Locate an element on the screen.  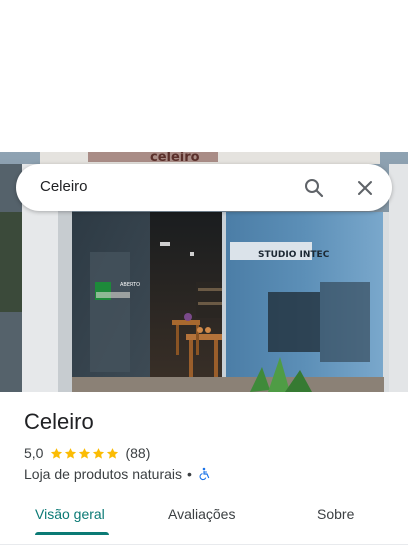
place-title: Celeiro is located at coordinates (59, 421).